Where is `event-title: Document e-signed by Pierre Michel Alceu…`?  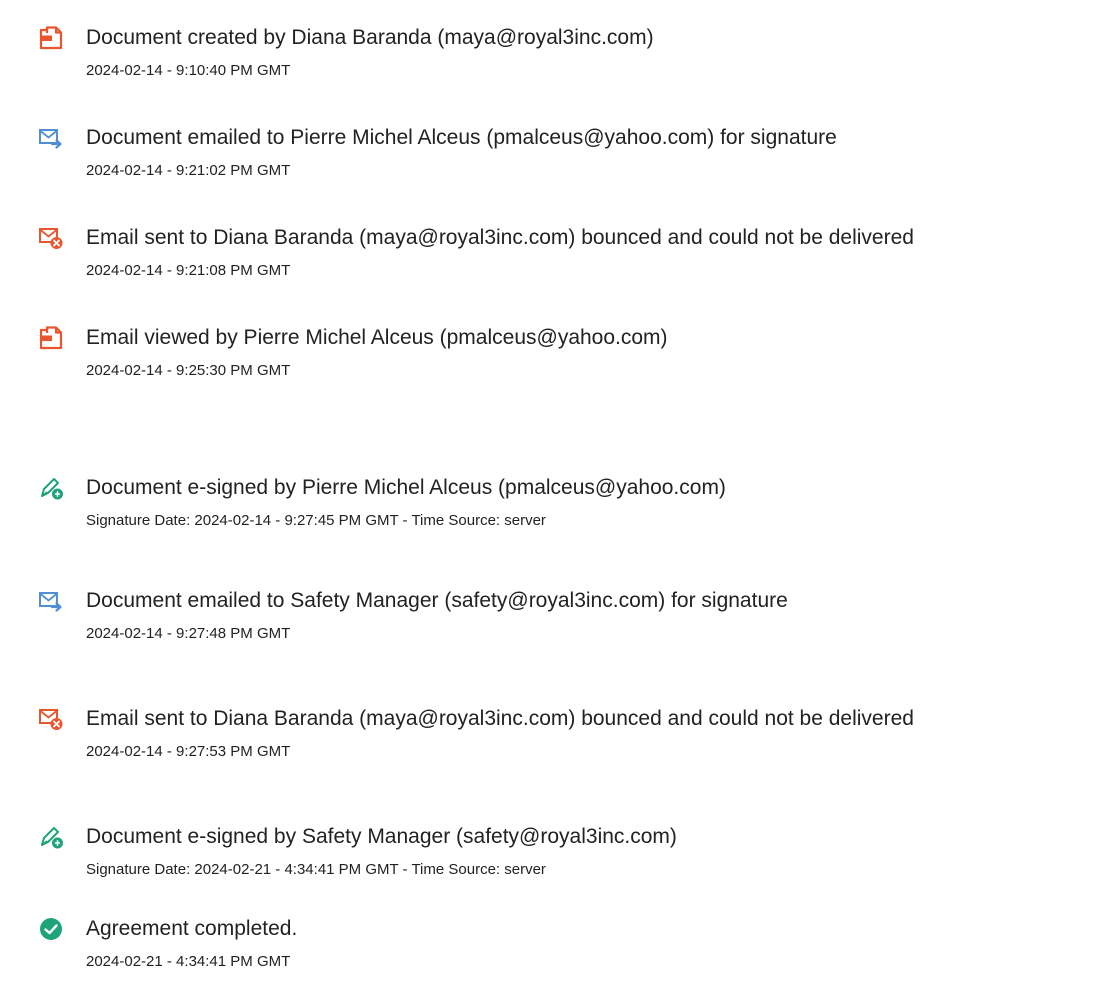
event-title: Document e-signed by Pierre Michel Alceu… is located at coordinates (406, 487).